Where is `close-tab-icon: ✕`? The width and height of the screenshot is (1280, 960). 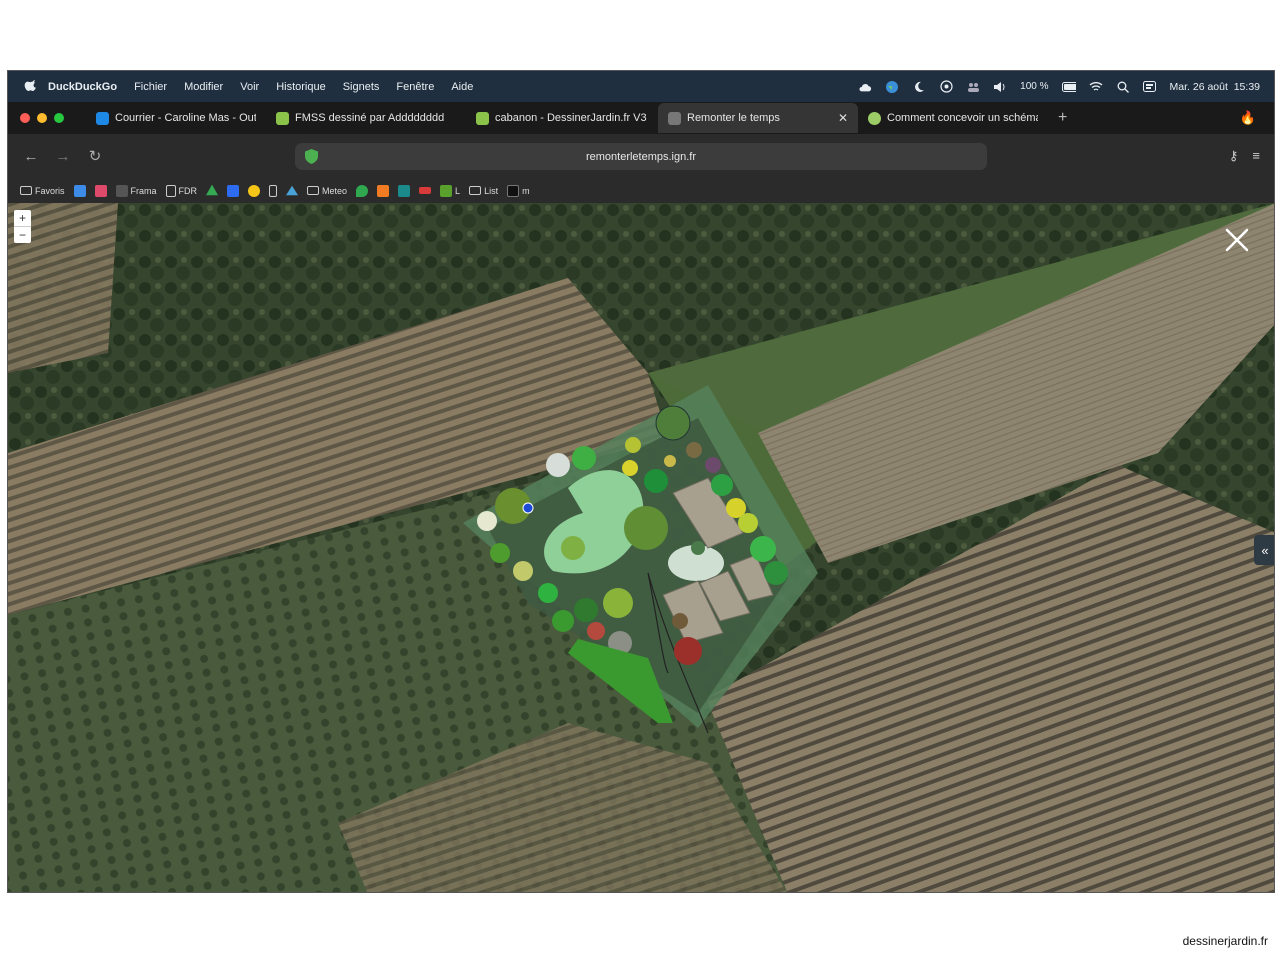 close-tab-icon: ✕ is located at coordinates (843, 118).